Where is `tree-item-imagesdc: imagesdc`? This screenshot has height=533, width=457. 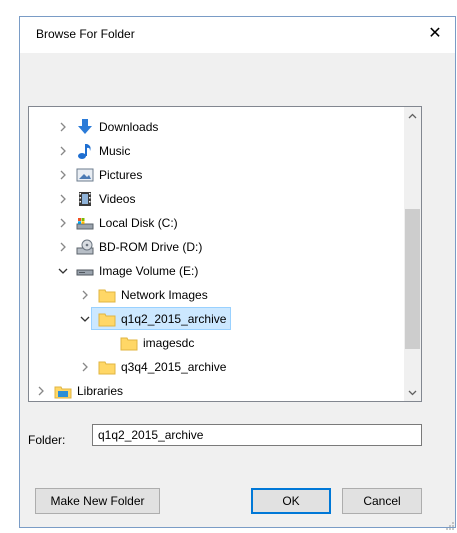
tree-item-imagesdc: imagesdc is located at coordinates (147, 342).